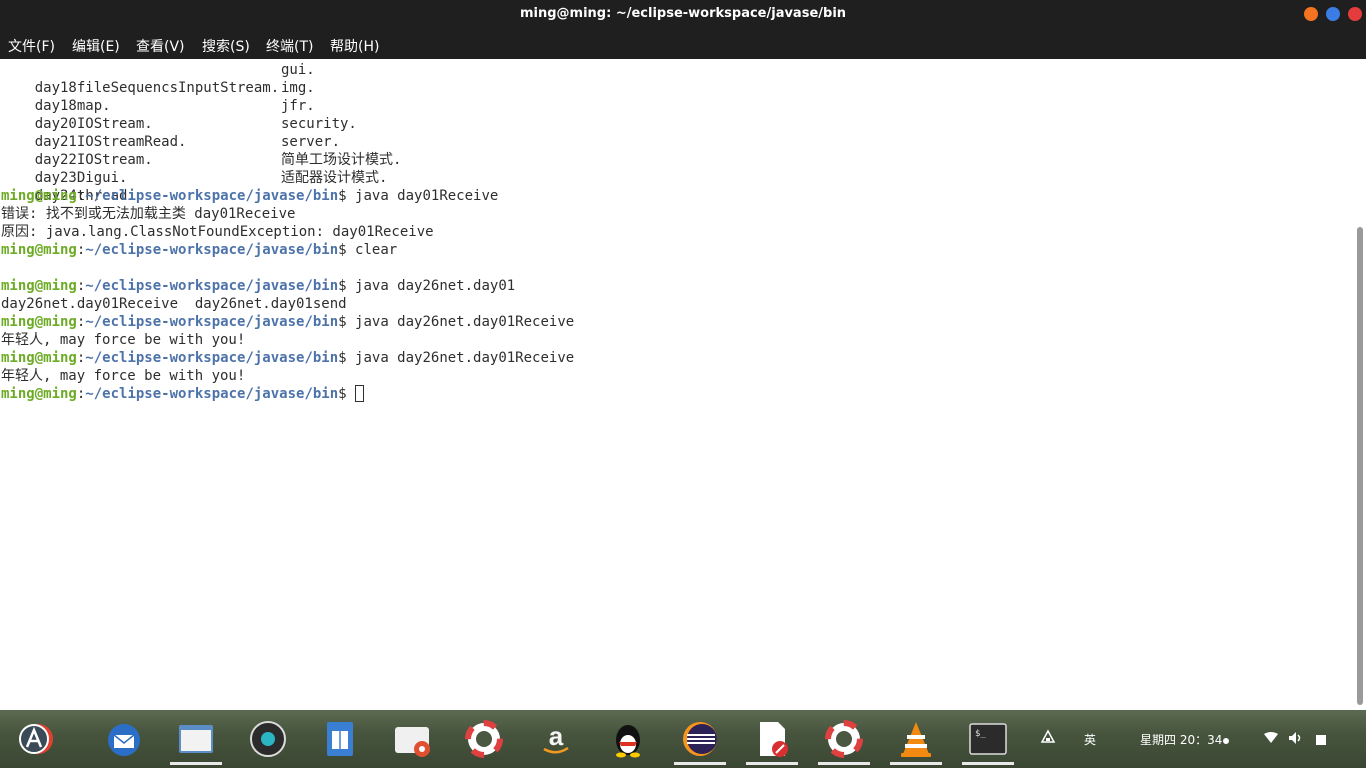 The image size is (1366, 768). Describe the element at coordinates (340, 739) in the screenshot. I see `libreoffice-writer-icon` at that location.